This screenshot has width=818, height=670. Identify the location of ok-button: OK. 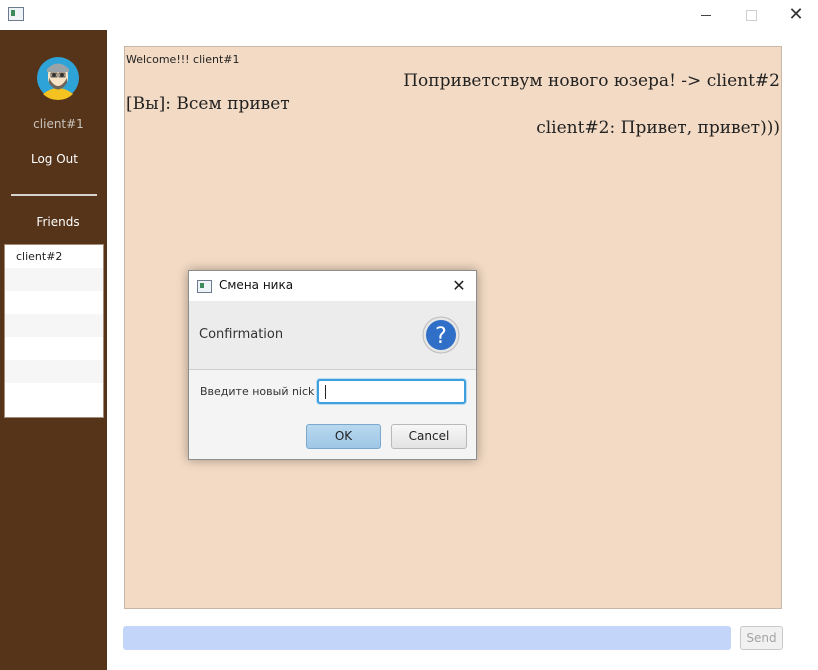
(343, 436).